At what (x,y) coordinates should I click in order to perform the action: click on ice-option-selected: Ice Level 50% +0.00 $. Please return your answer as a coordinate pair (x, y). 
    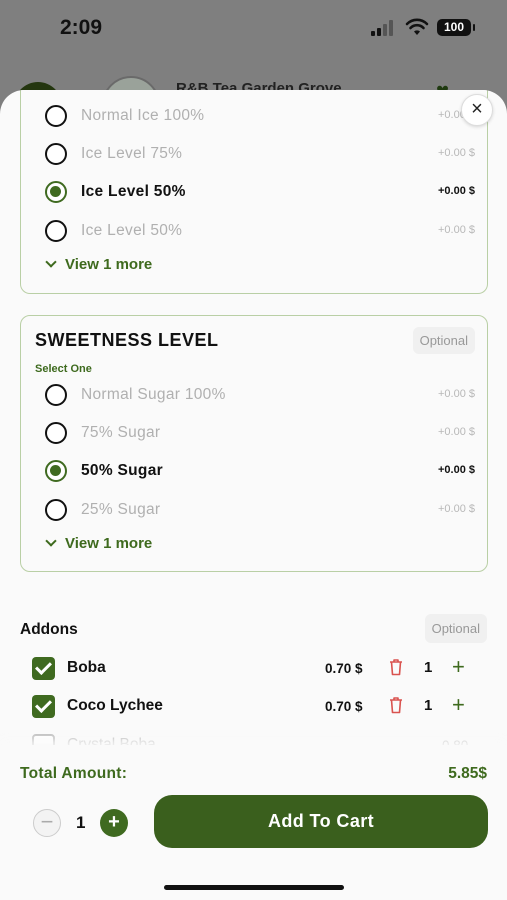
    Looking at the image, I should click on (260, 193).